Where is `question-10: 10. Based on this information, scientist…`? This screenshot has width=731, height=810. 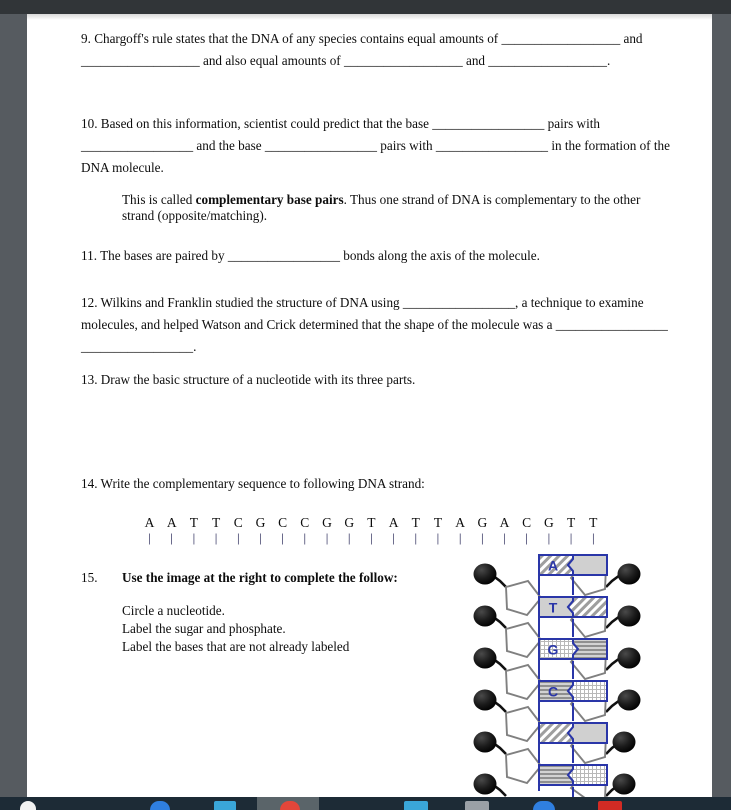
question-10: 10. Based on this information, scientist… is located at coordinates (376, 145).